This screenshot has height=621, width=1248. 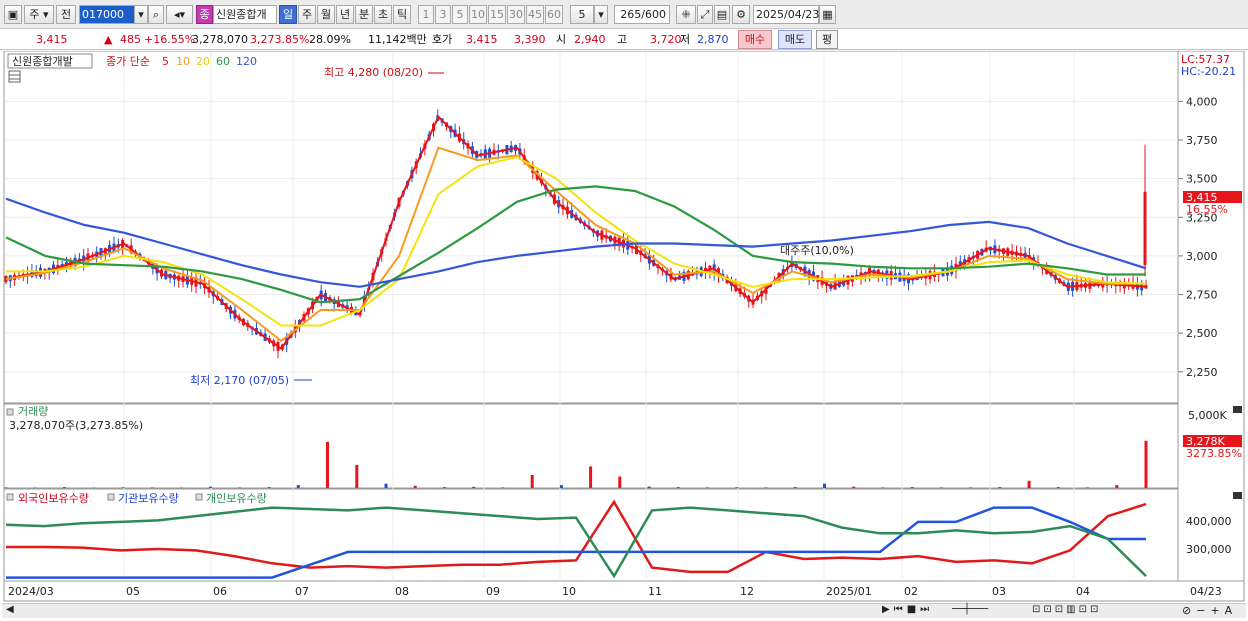 I want to click on gear-icon: ⚙, so click(x=741, y=14).